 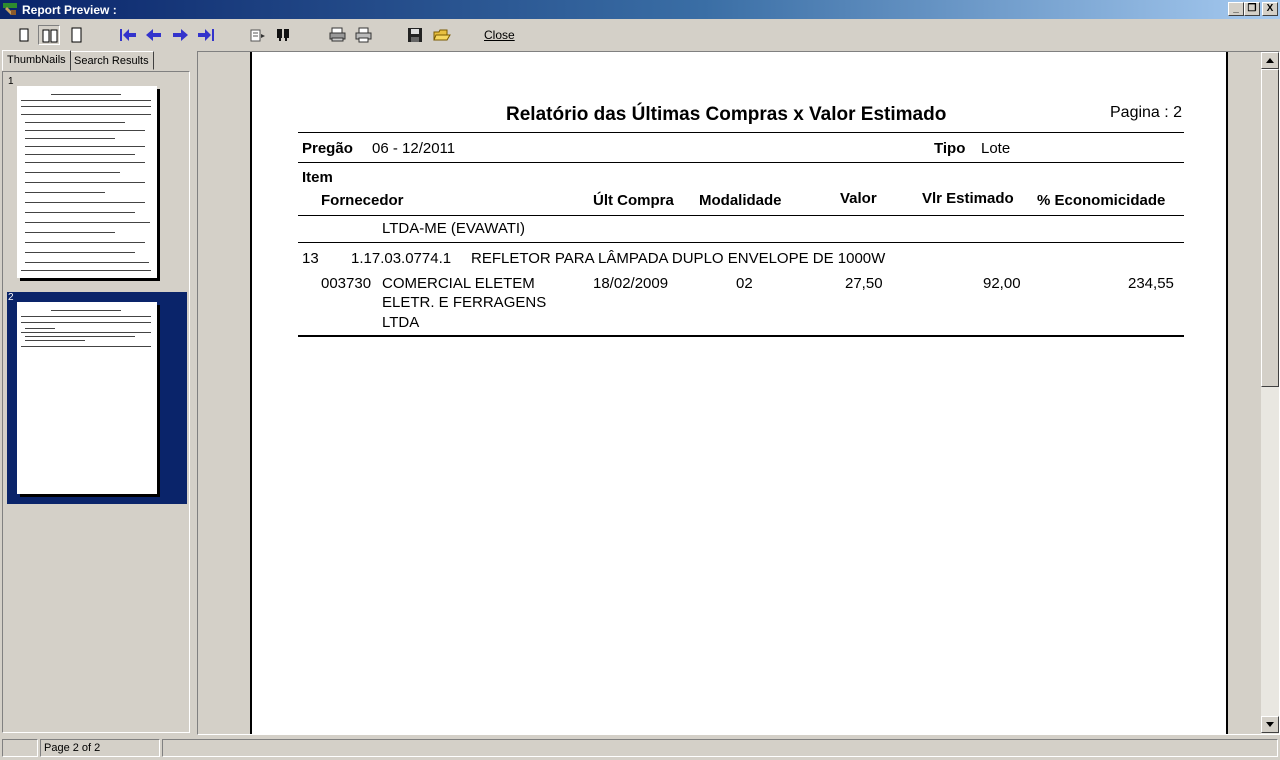 I want to click on vertical-scrollbar, so click(x=1270, y=393).